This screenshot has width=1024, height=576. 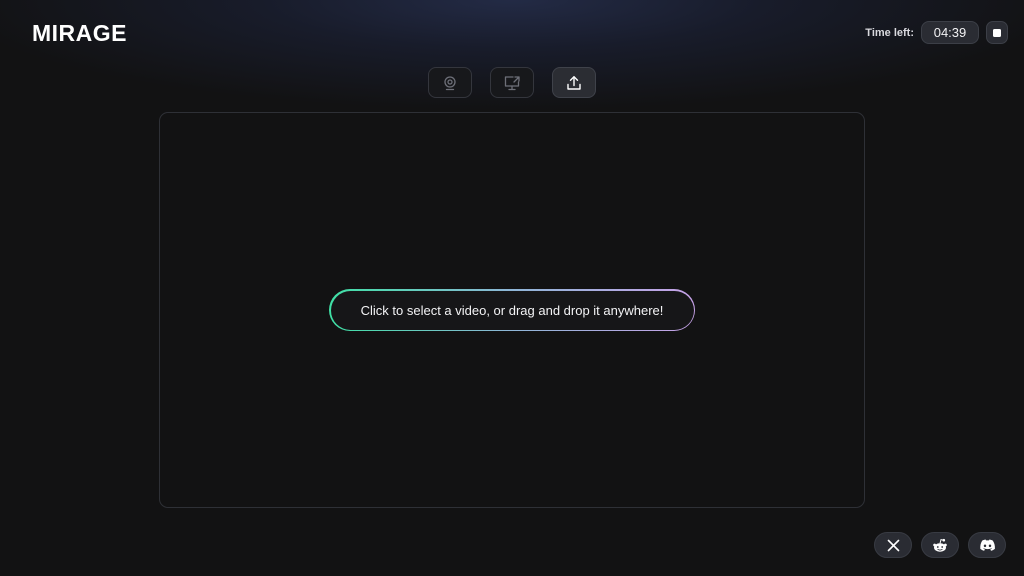 I want to click on upload-mode-button, so click(x=574, y=82).